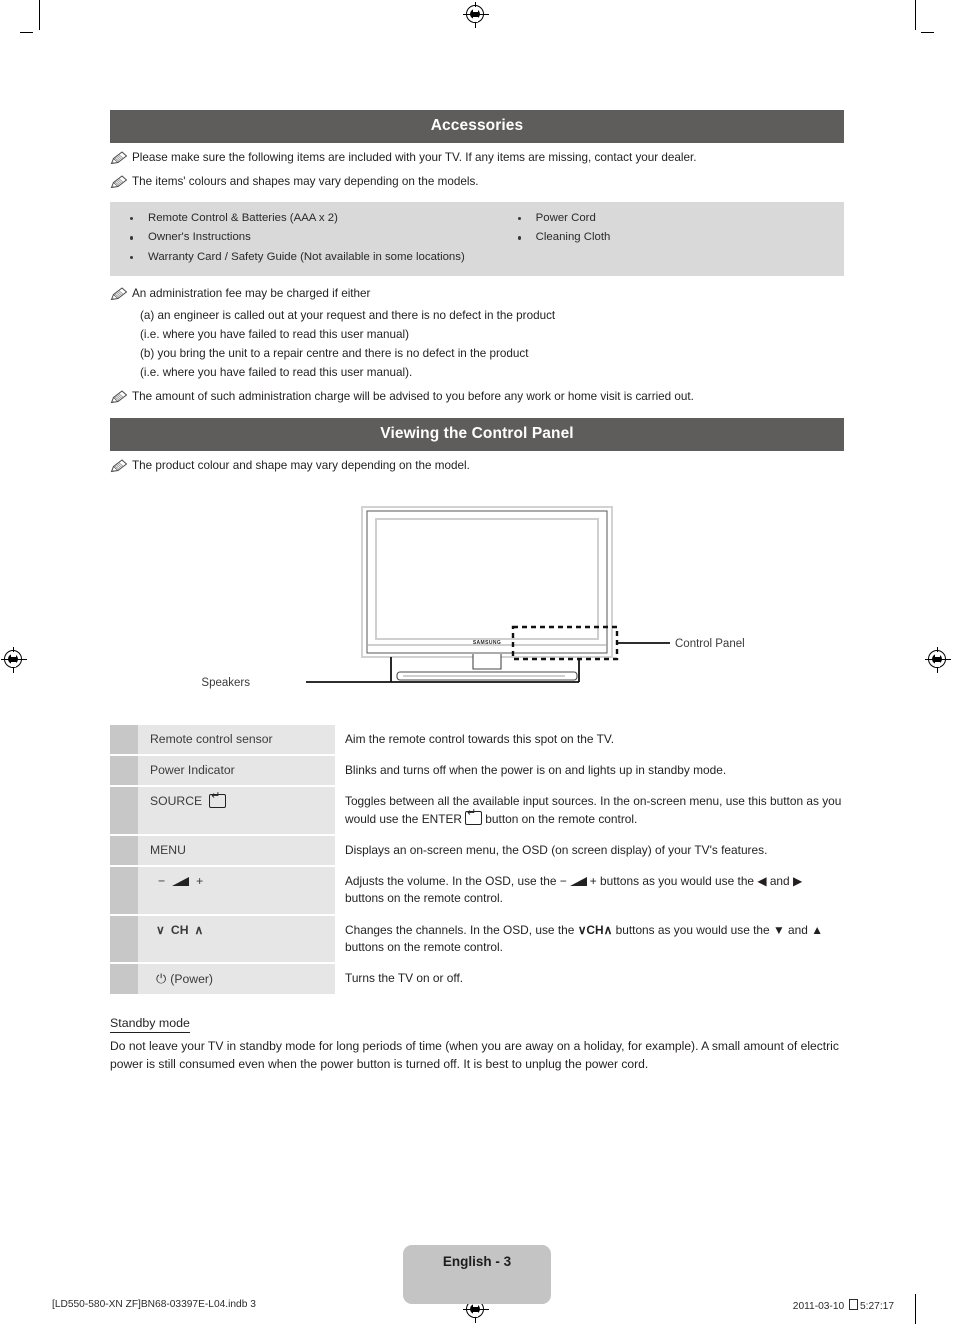  I want to click on triangle-up-icon: ▲, so click(817, 929).